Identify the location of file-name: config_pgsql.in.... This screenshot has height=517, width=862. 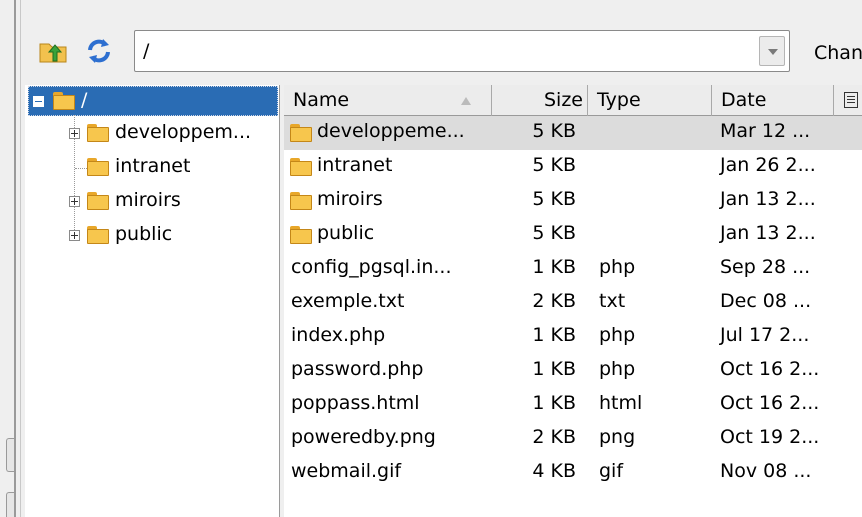
(371, 267).